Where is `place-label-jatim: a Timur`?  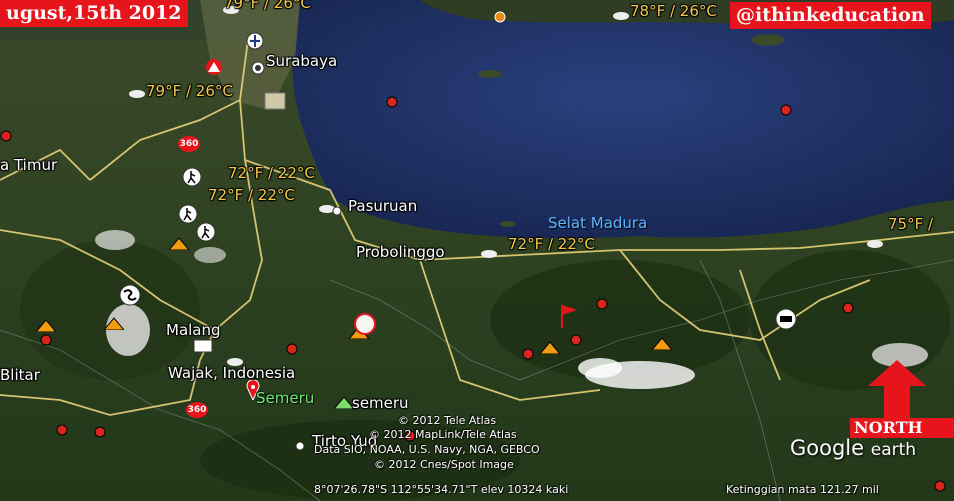
place-label-jatim: a Timur is located at coordinates (28, 165).